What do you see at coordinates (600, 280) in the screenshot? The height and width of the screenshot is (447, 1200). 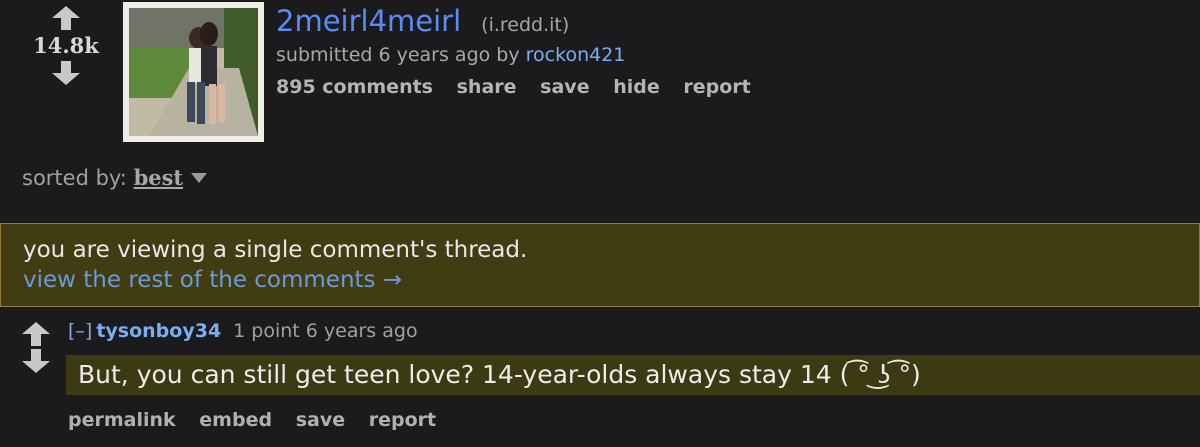 I see `view-all-comments-link: view the rest of the comments →` at bounding box center [600, 280].